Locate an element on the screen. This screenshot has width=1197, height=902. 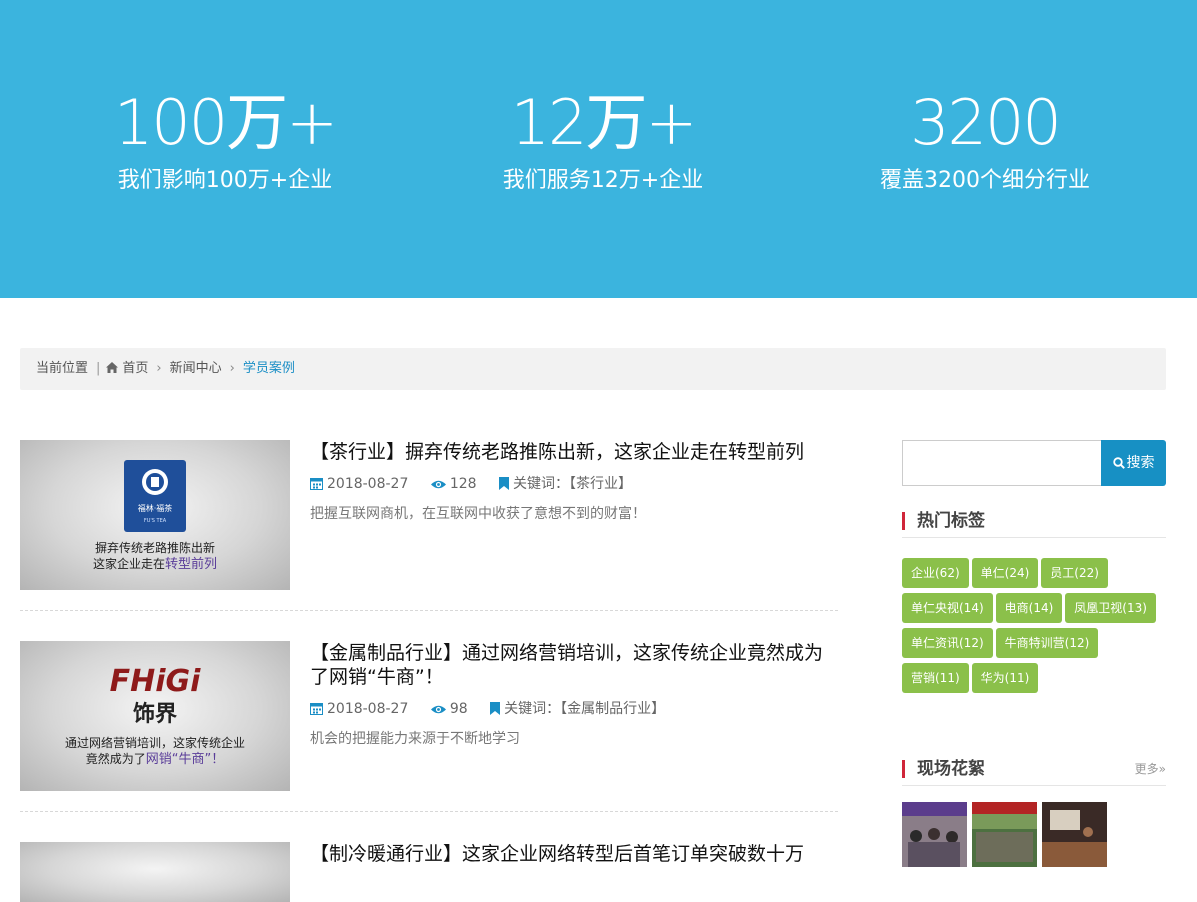
article-meta: 2018-08-27 98 关键词：【金属制品行业】 is located at coordinates (574, 709).